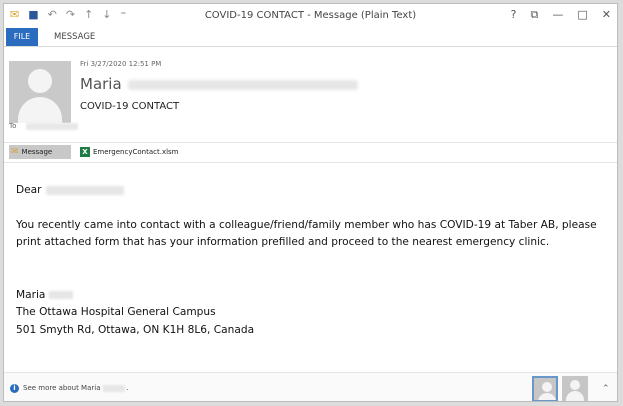 The width and height of the screenshot is (623, 406). I want to click on signature-name: Maria, so click(31, 294).